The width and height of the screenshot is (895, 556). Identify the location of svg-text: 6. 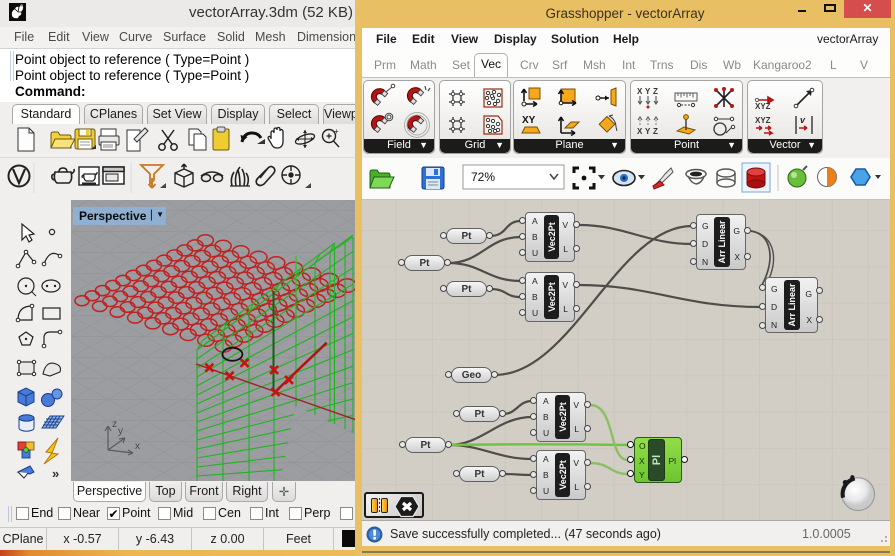
(22, 8).